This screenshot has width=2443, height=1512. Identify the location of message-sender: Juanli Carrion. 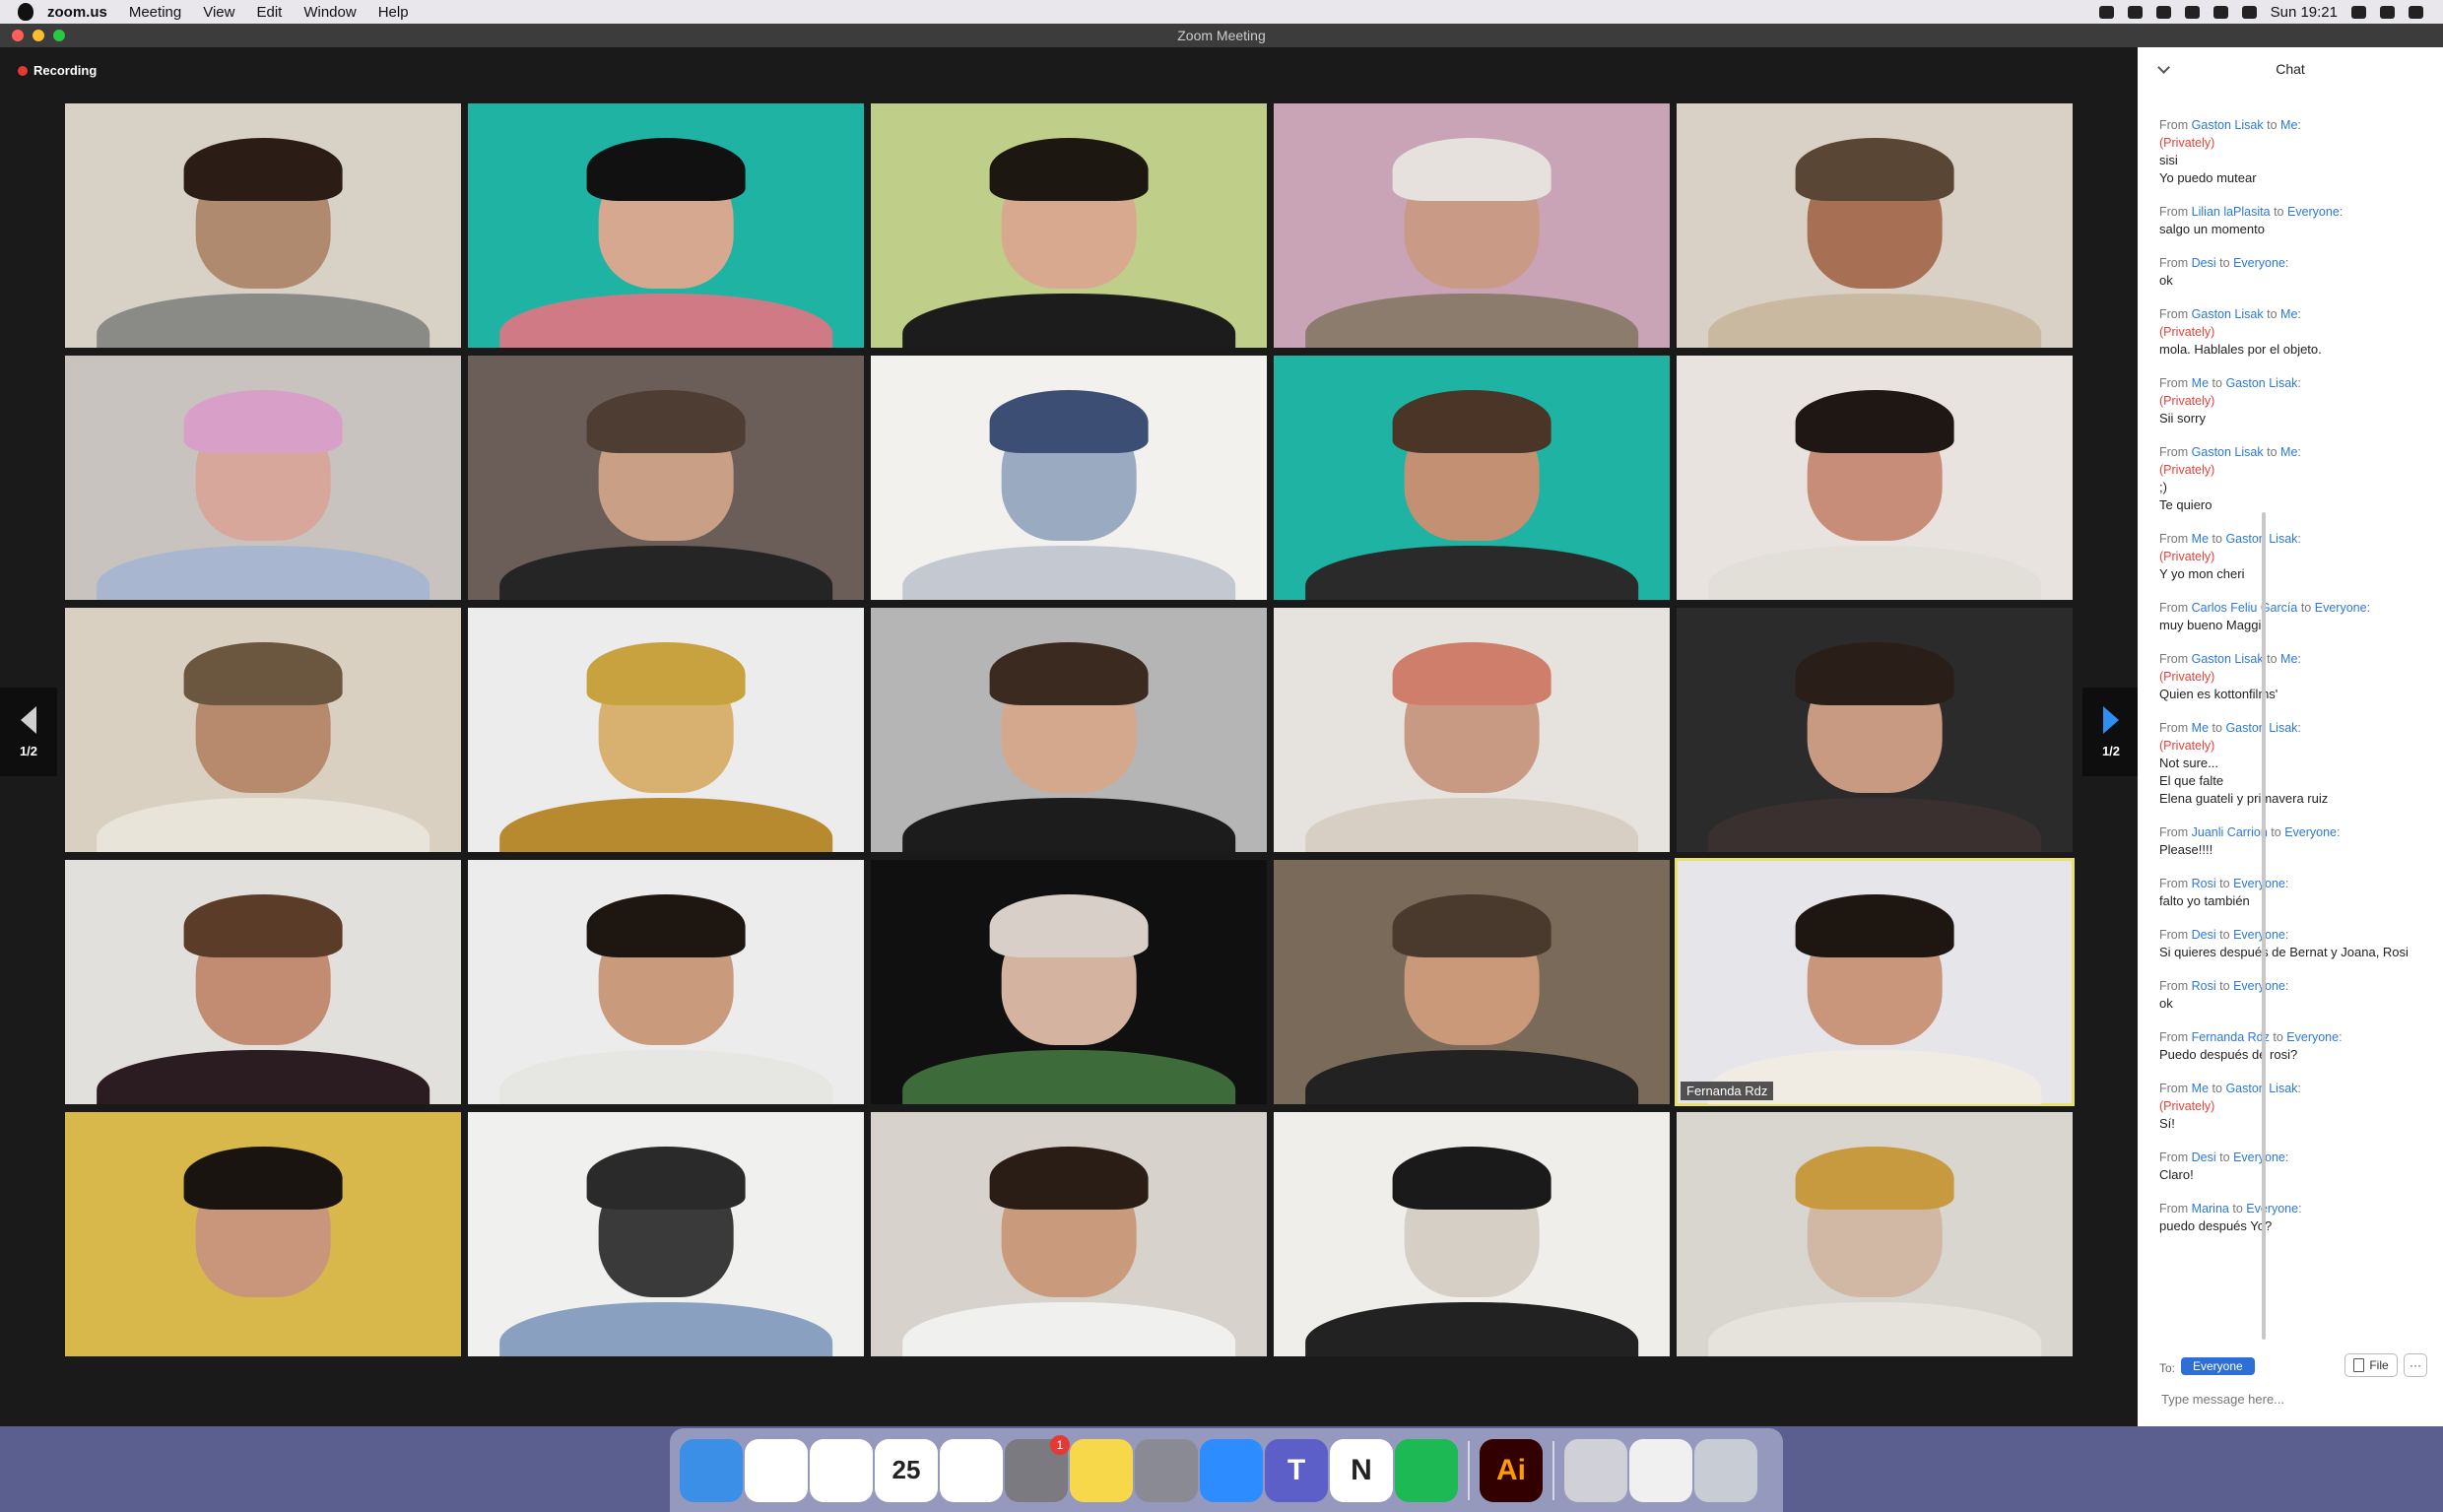
(2230, 832).